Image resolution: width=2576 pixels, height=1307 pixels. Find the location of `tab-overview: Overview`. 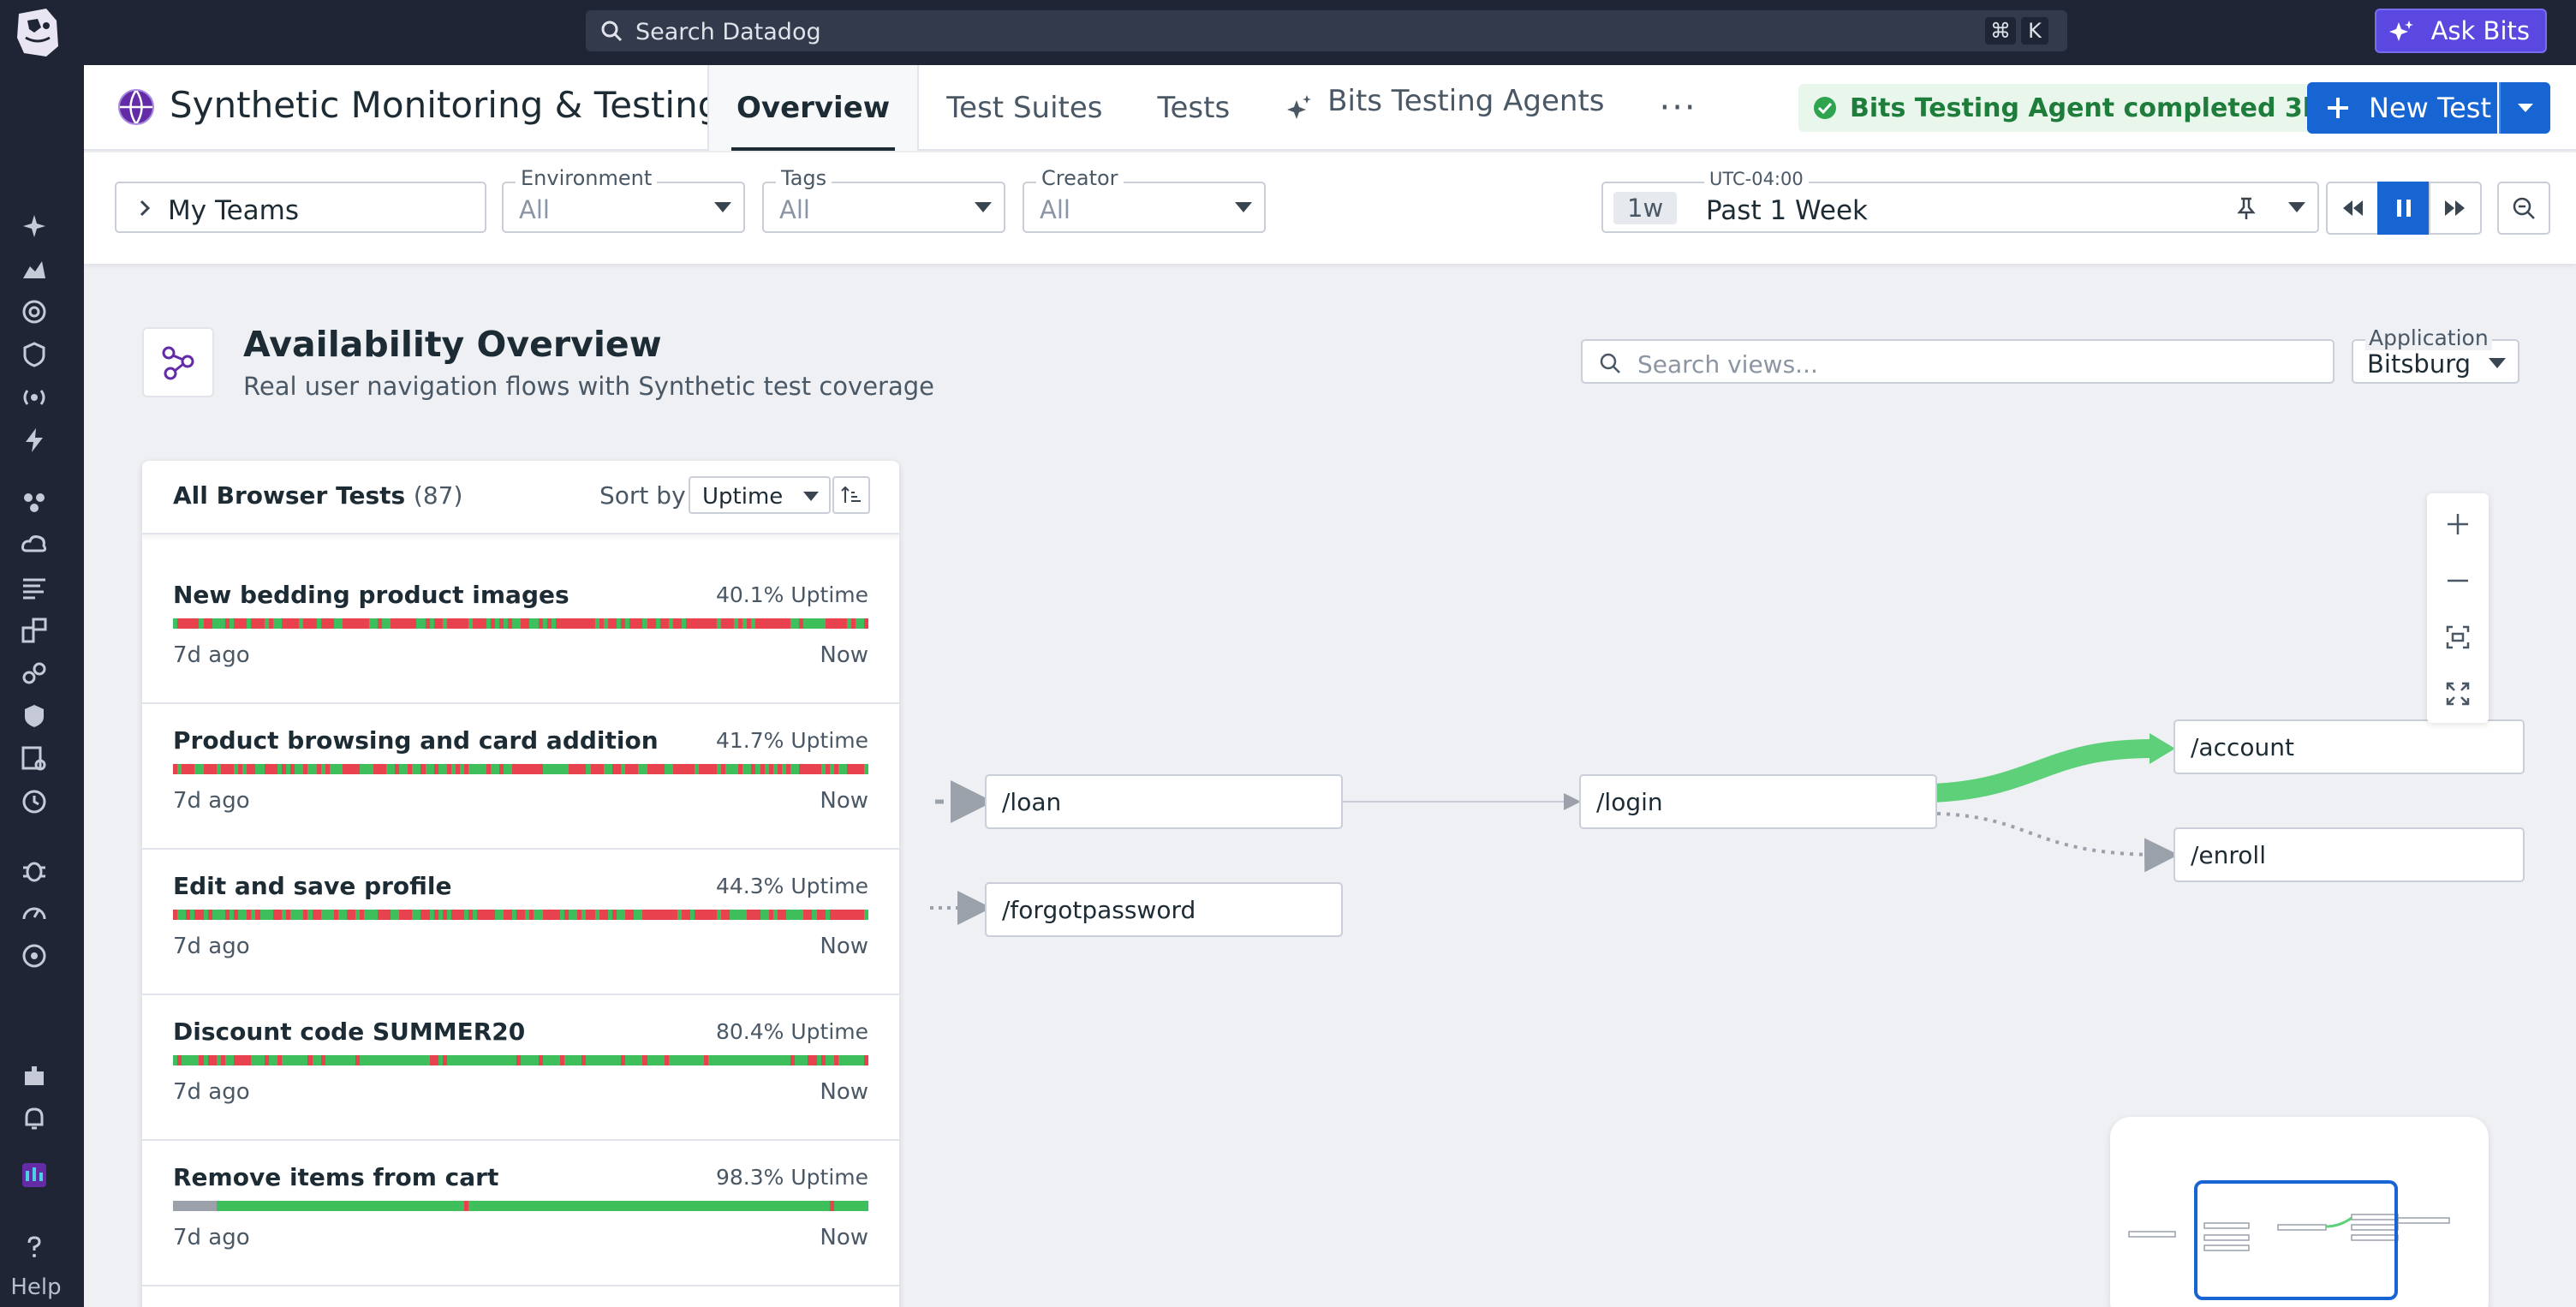

tab-overview: Overview is located at coordinates (814, 108).